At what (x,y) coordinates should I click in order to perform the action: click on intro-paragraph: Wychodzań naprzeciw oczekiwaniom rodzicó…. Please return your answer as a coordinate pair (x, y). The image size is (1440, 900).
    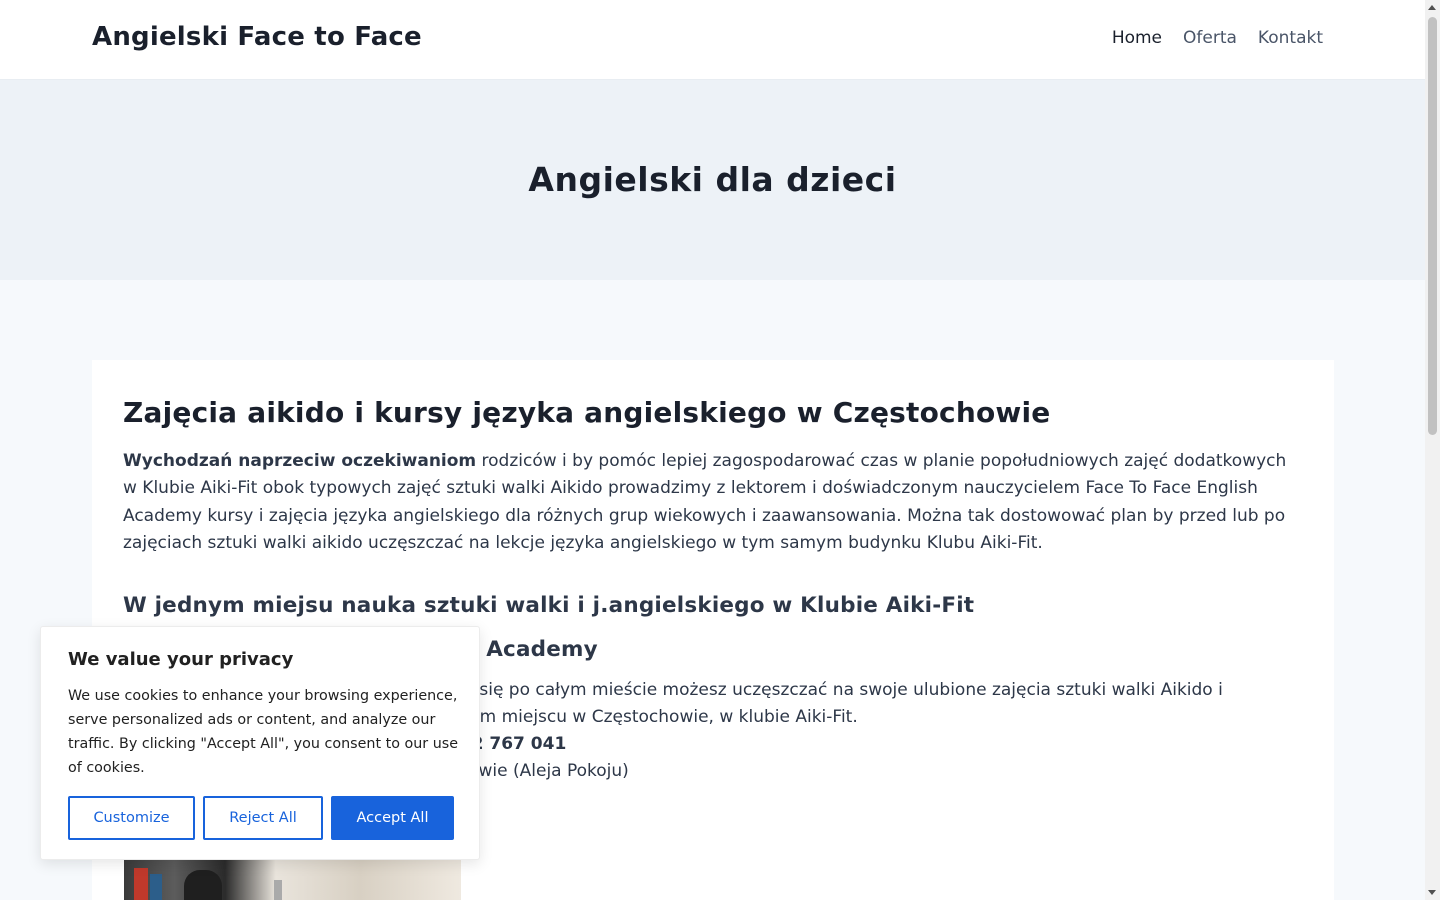
    Looking at the image, I should click on (710, 502).